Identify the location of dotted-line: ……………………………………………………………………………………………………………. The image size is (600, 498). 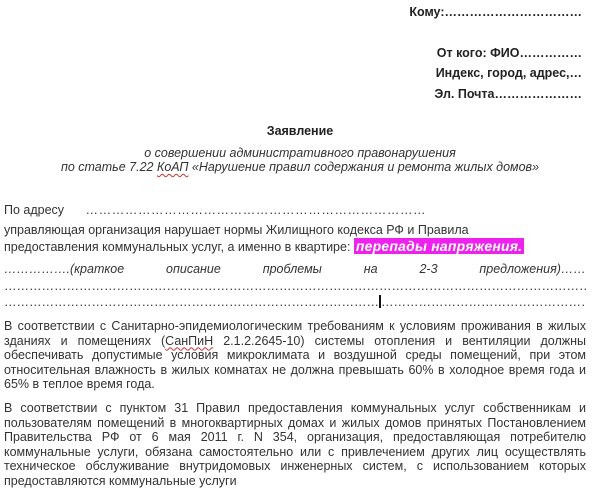
(295, 286).